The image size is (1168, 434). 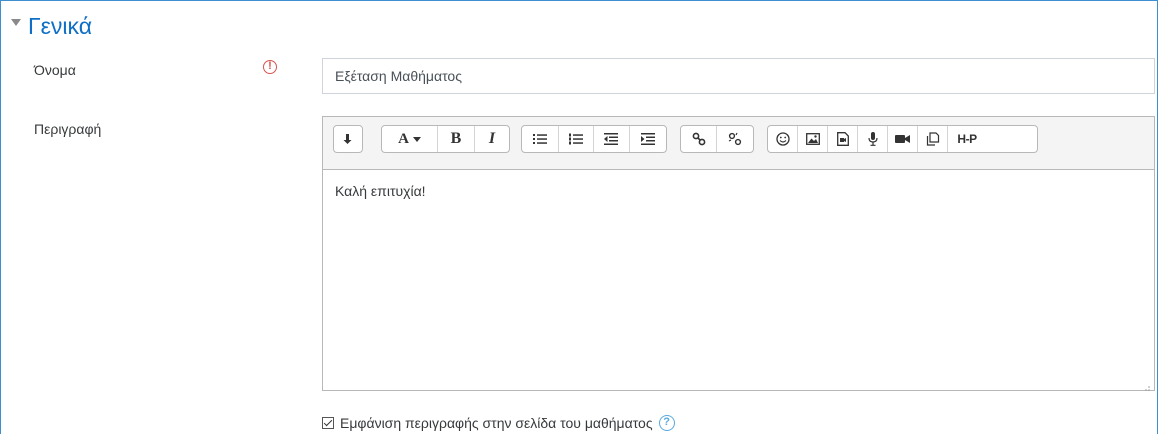 I want to click on outdent-icon, so click(x=611, y=139).